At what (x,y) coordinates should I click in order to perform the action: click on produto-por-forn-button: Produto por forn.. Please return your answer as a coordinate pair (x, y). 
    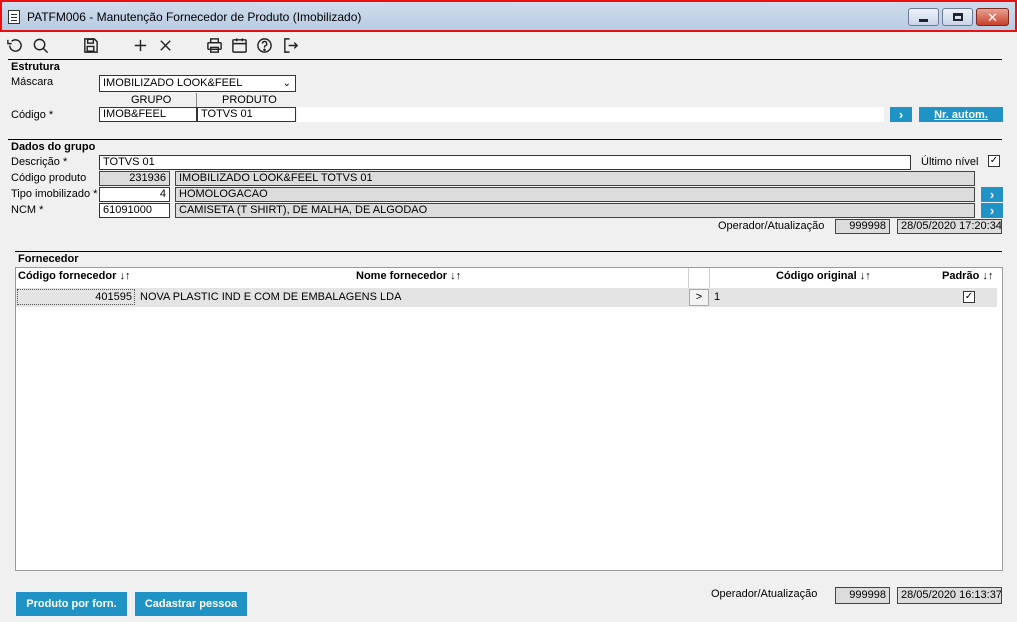
    Looking at the image, I should click on (71, 604).